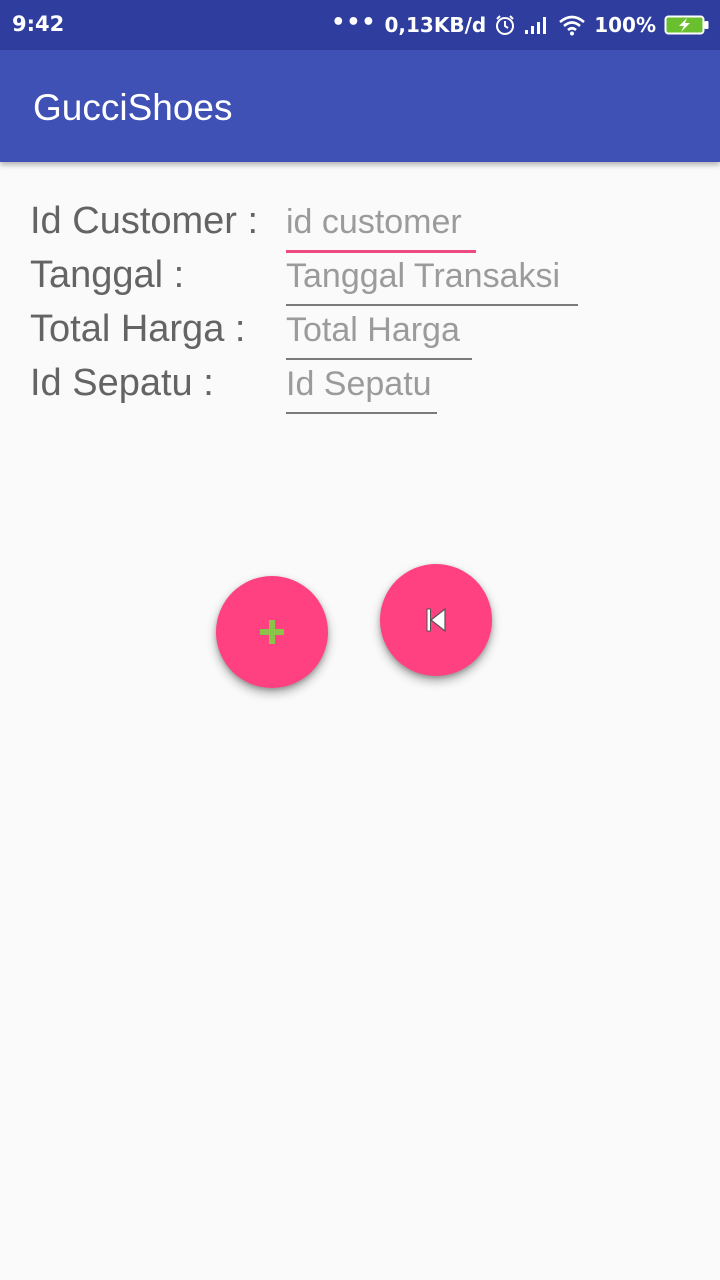 This screenshot has width=720, height=1280. What do you see at coordinates (572, 25) in the screenshot?
I see `wifi-icon` at bounding box center [572, 25].